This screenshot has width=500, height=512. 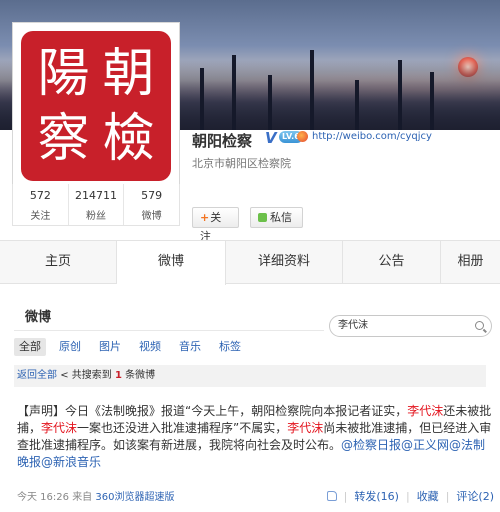 What do you see at coordinates (169, 330) in the screenshot?
I see `divider` at bounding box center [169, 330].